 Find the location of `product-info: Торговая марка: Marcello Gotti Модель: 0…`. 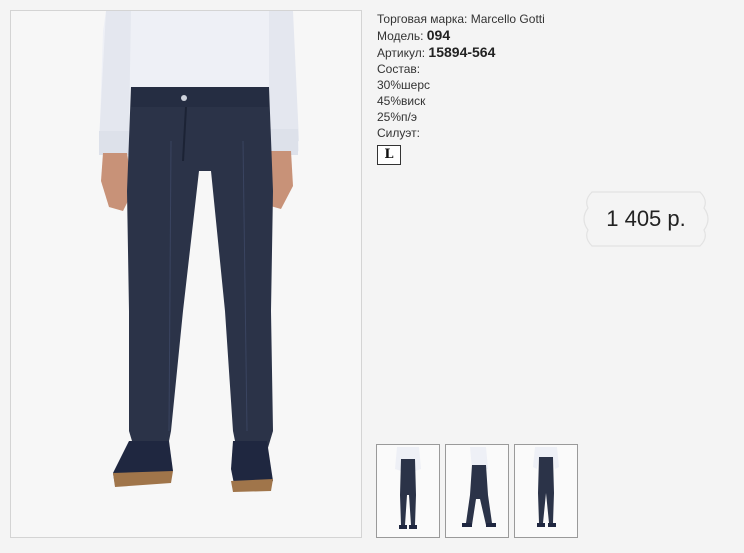

product-info: Торговая марка: Marcello Gotti Модель: 0… is located at coordinates (461, 88).